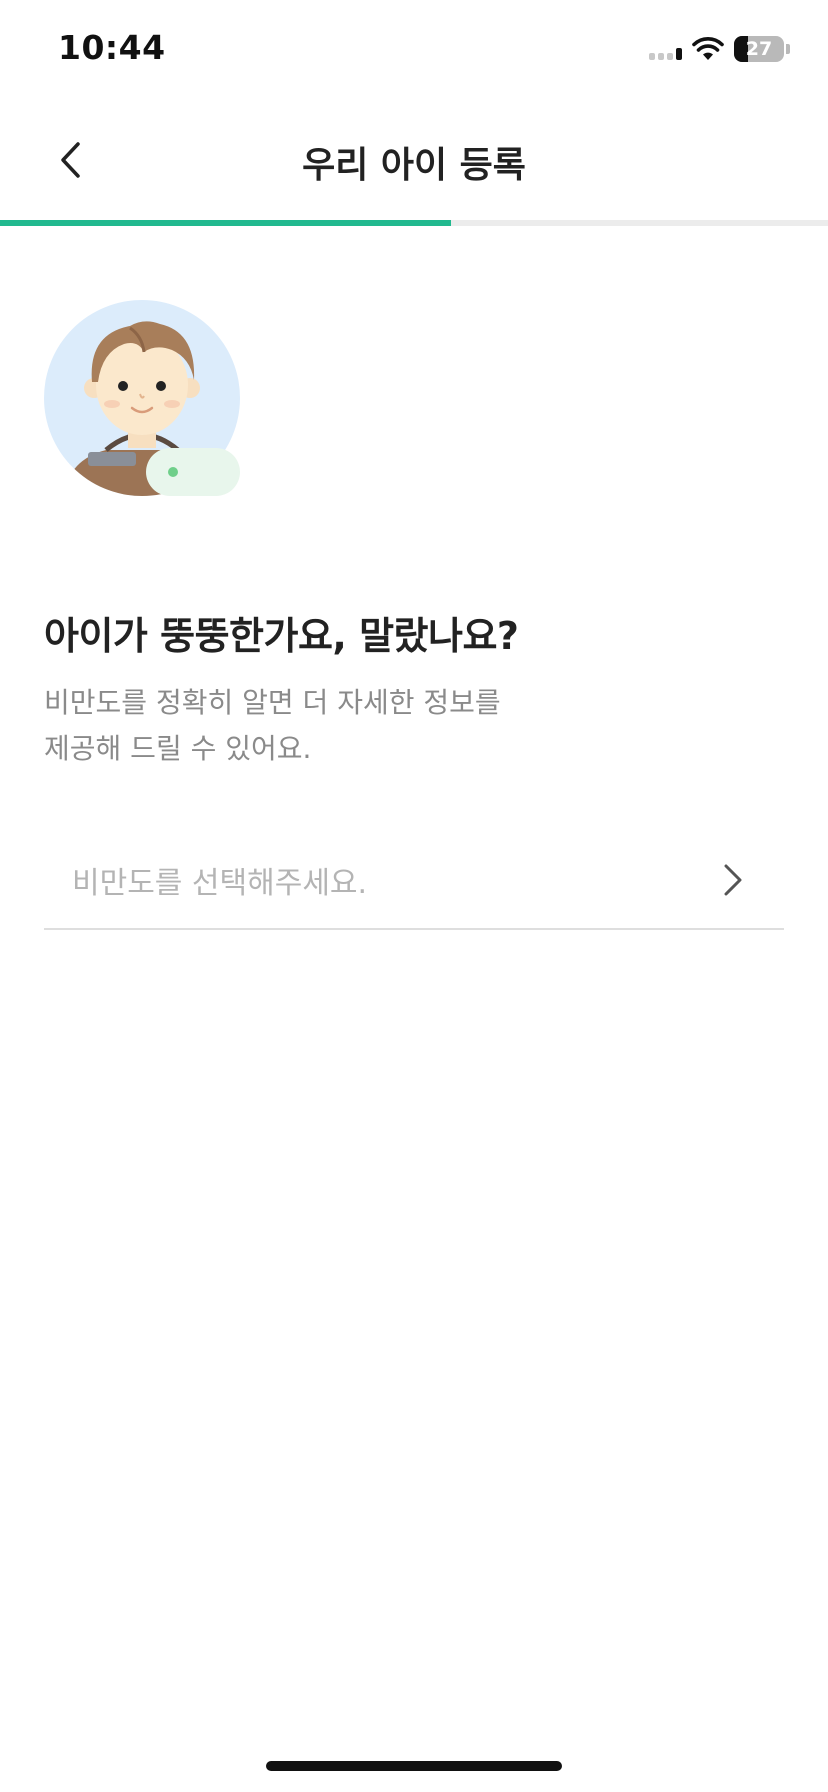  I want to click on description-line-1: 비만도를 정확히 알면 더 자세한 정보를, so click(272, 702).